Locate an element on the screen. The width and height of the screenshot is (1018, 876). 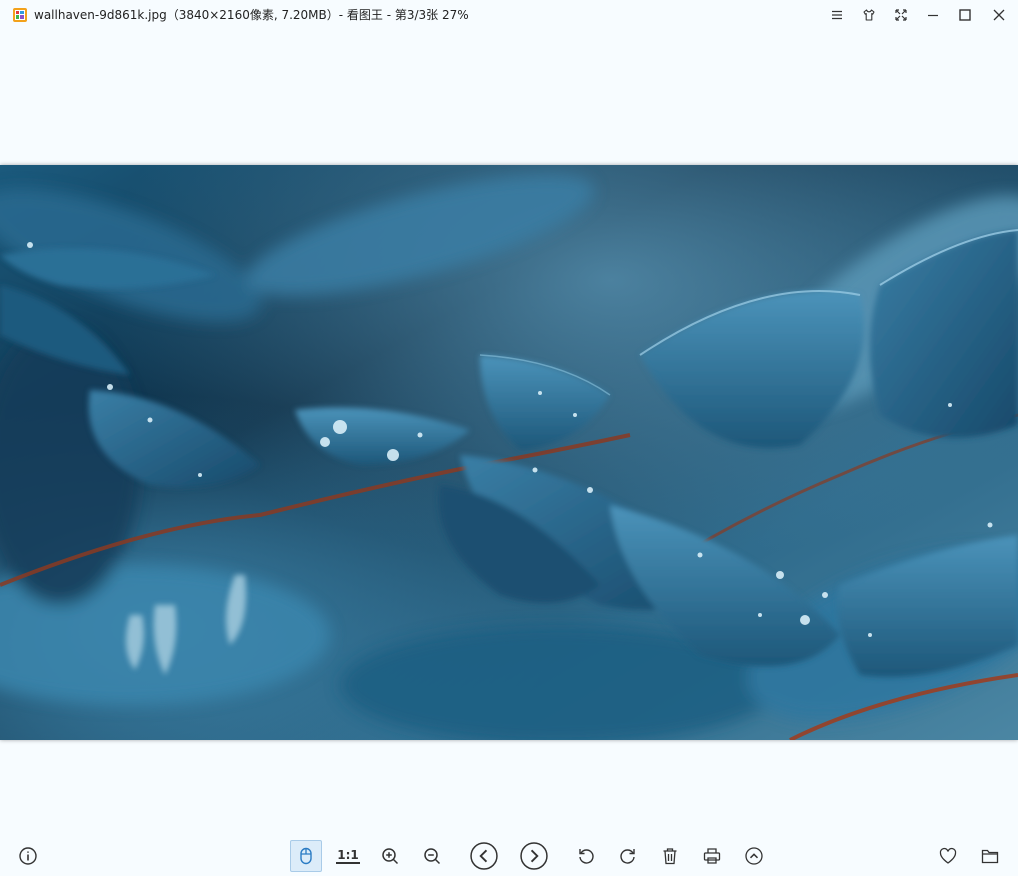
mouse-mode-icon is located at coordinates (306, 856).